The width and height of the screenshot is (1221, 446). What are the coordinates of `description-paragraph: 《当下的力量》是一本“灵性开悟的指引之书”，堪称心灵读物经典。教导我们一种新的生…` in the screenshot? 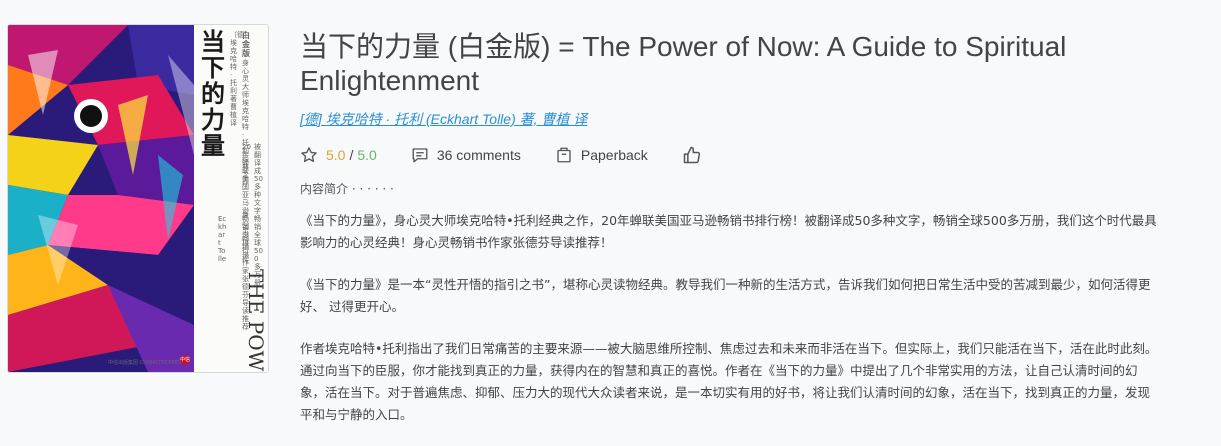 It's located at (725, 295).